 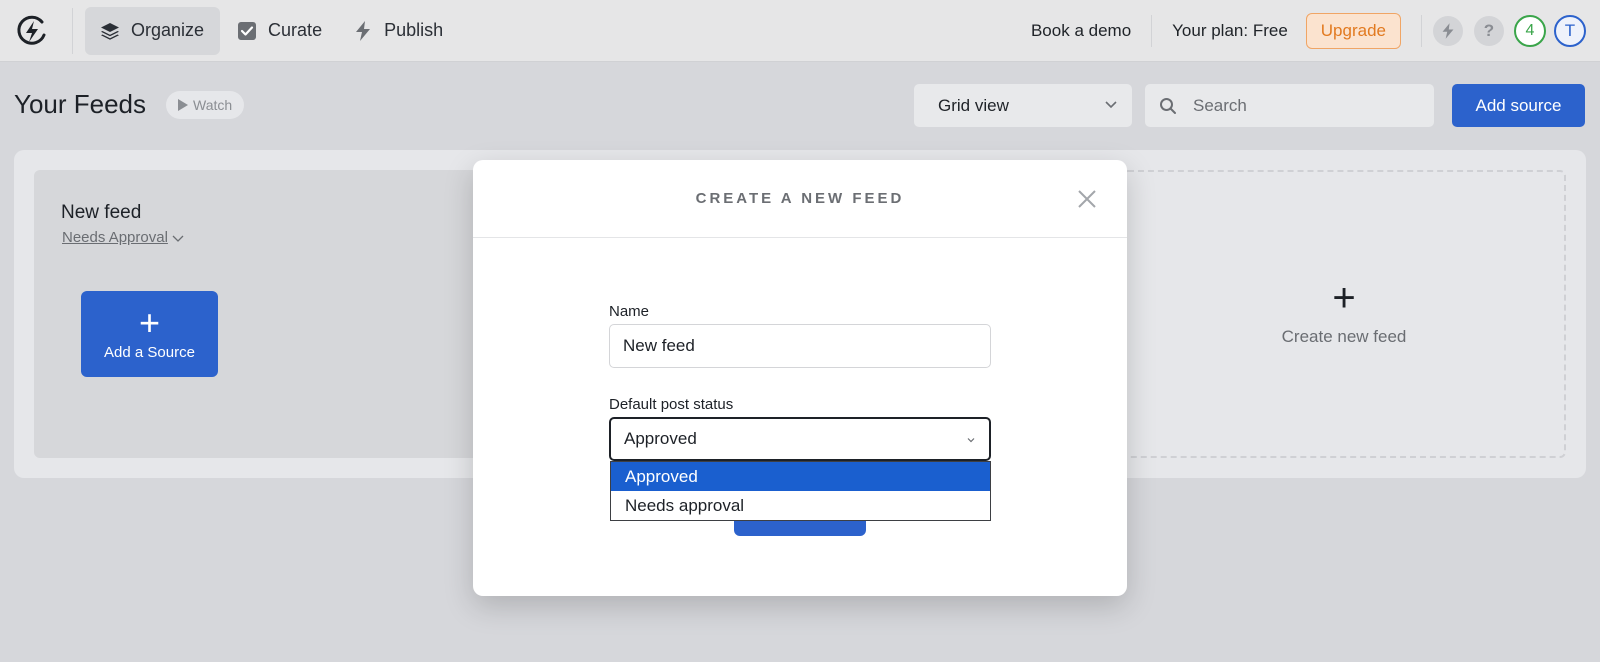 I want to click on feed-status-dropdown: Needs Approval, so click(x=123, y=237).